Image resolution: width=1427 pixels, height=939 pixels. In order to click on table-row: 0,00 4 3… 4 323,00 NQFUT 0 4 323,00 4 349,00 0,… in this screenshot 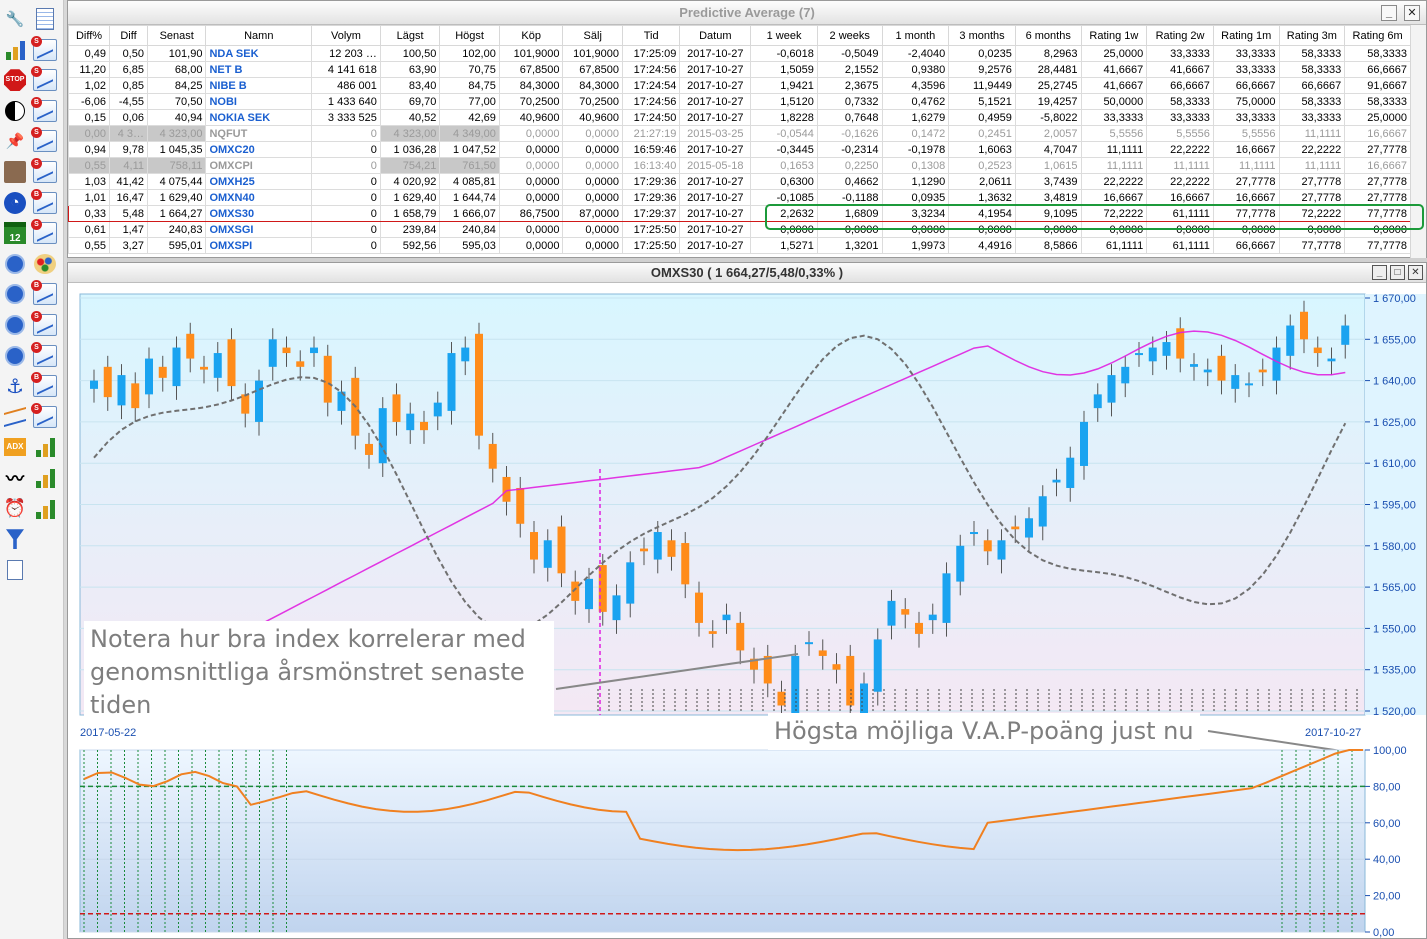, I will do `click(739, 133)`.